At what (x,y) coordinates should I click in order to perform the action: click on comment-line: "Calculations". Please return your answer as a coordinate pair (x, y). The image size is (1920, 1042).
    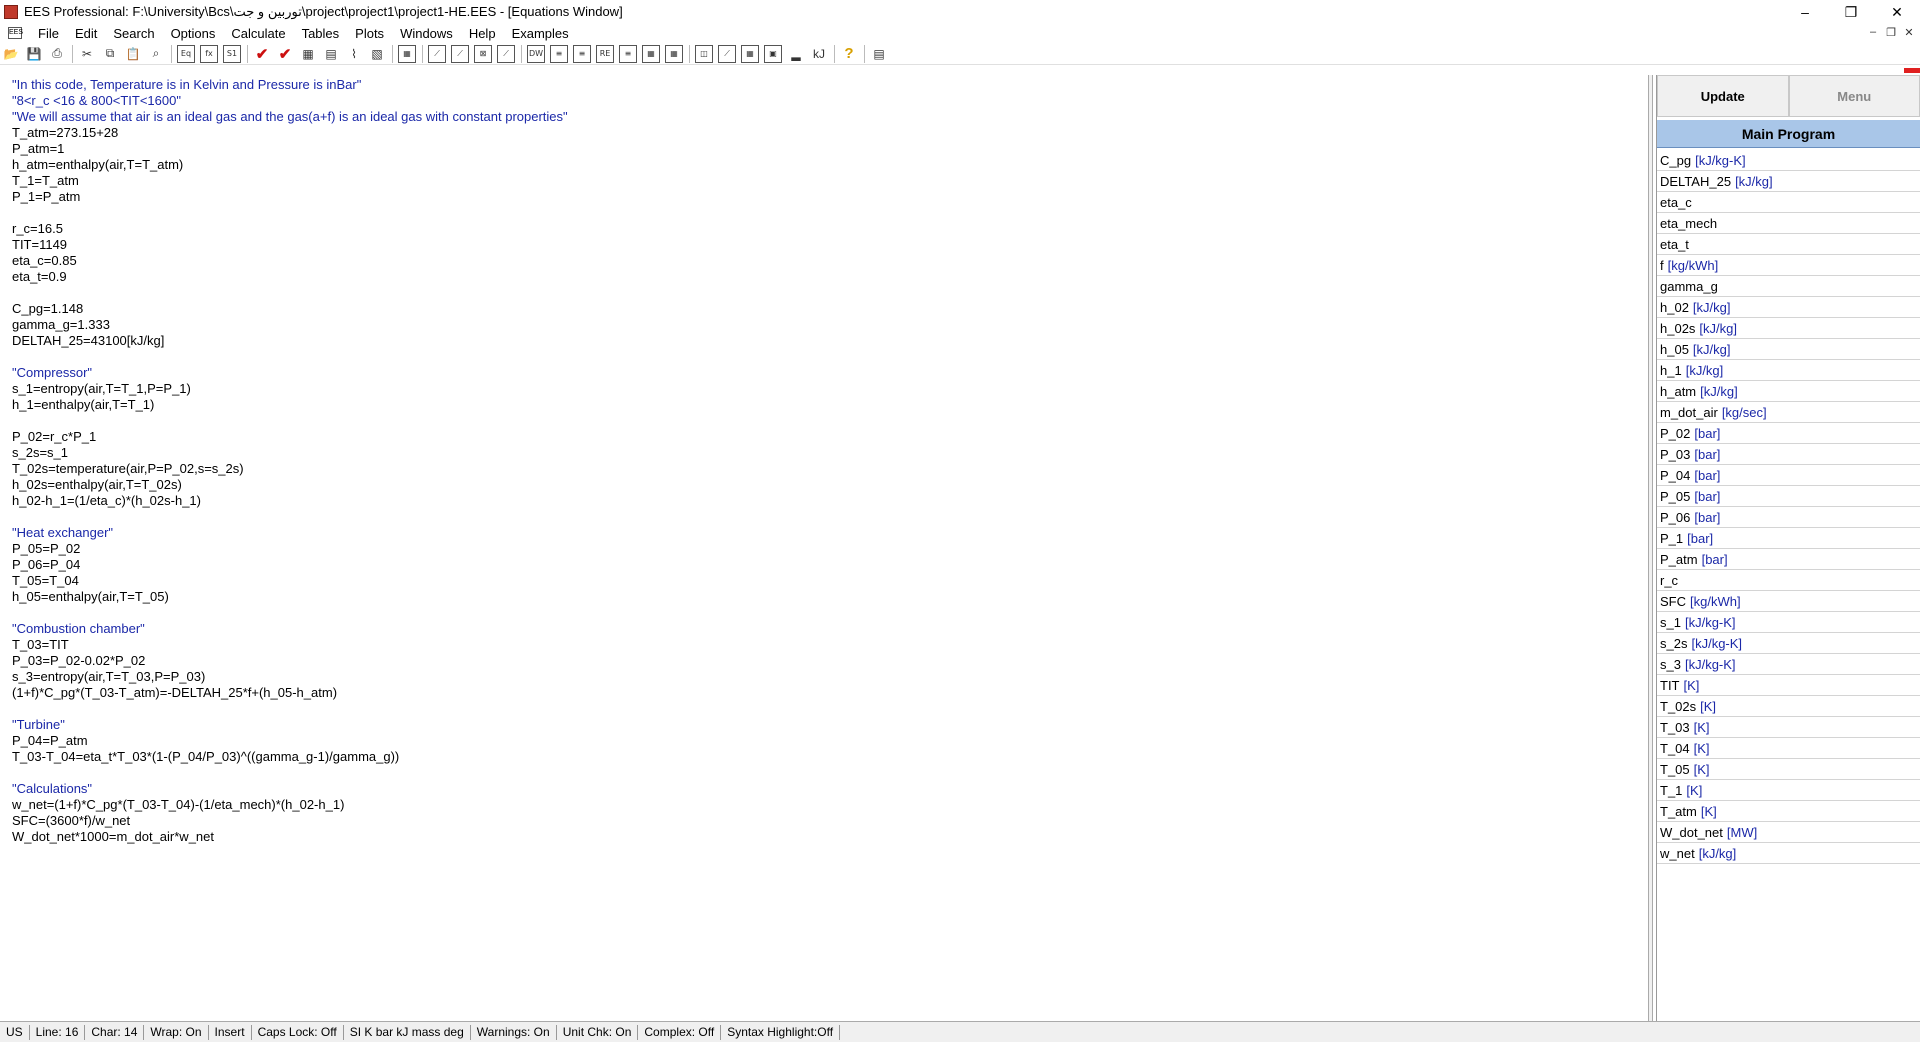
    Looking at the image, I should click on (290, 789).